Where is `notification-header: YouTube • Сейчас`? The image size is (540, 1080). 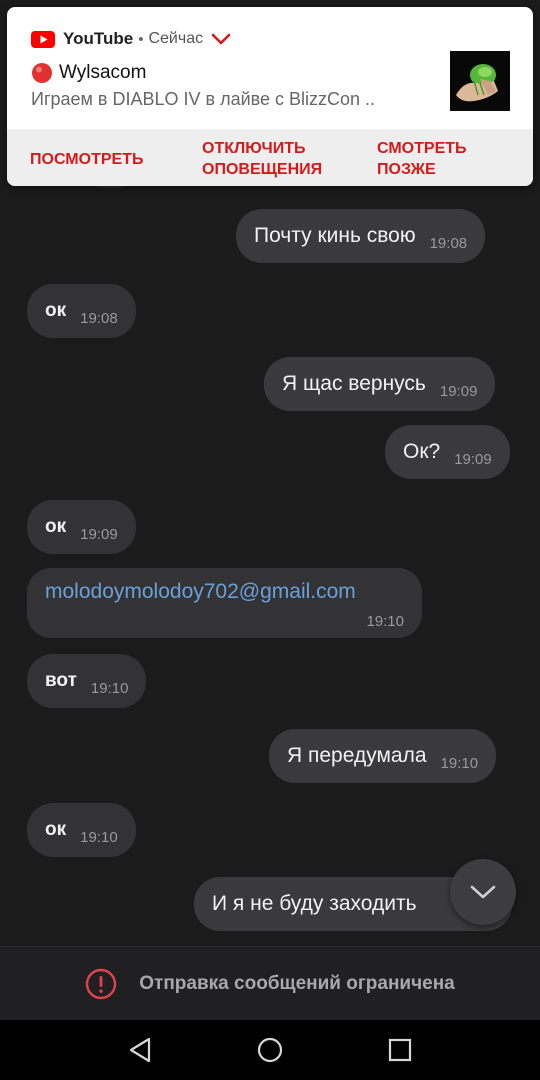 notification-header: YouTube • Сейчас is located at coordinates (131, 39).